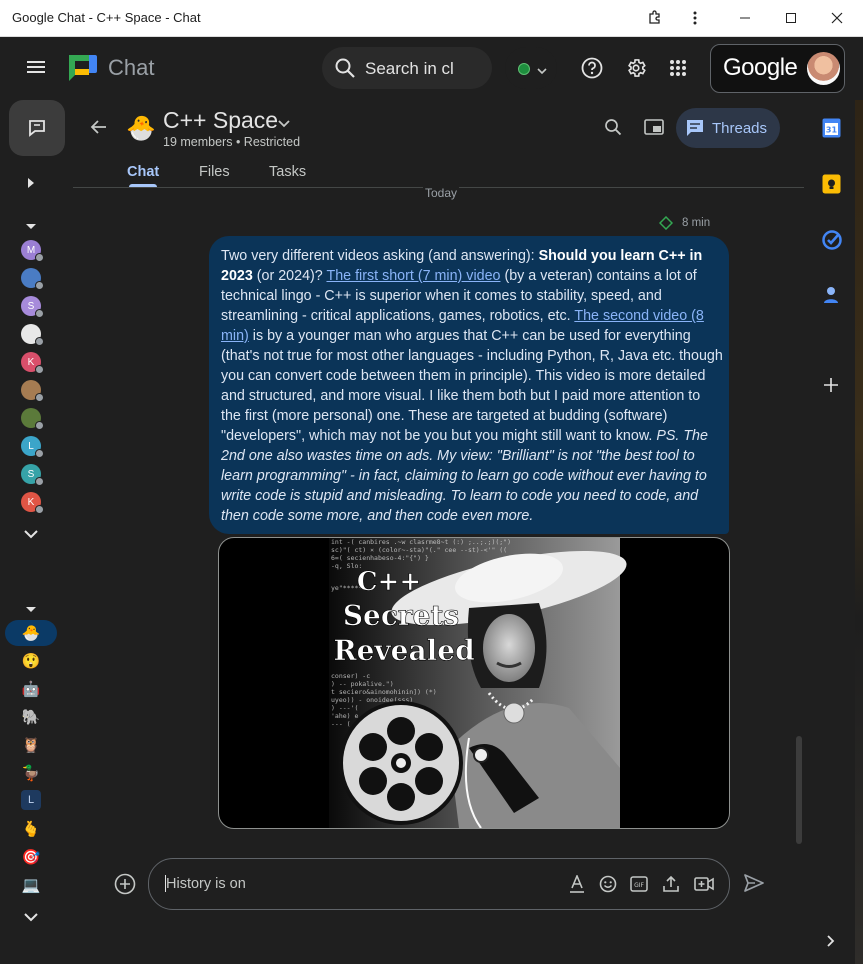 The image size is (863, 964). What do you see at coordinates (859, 532) in the screenshot?
I see `background-window-edge` at bounding box center [859, 532].